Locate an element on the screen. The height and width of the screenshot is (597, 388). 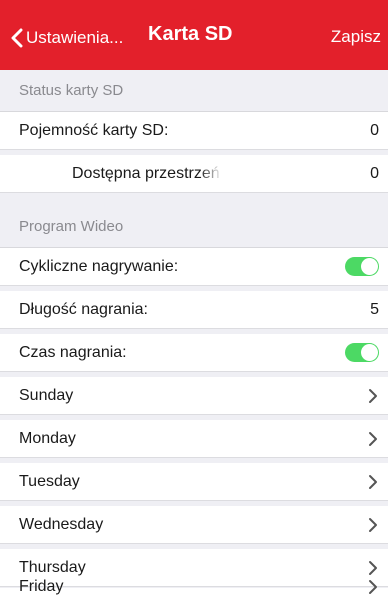
row-available-space: Dostępna przestrzeń 0 is located at coordinates (194, 174).